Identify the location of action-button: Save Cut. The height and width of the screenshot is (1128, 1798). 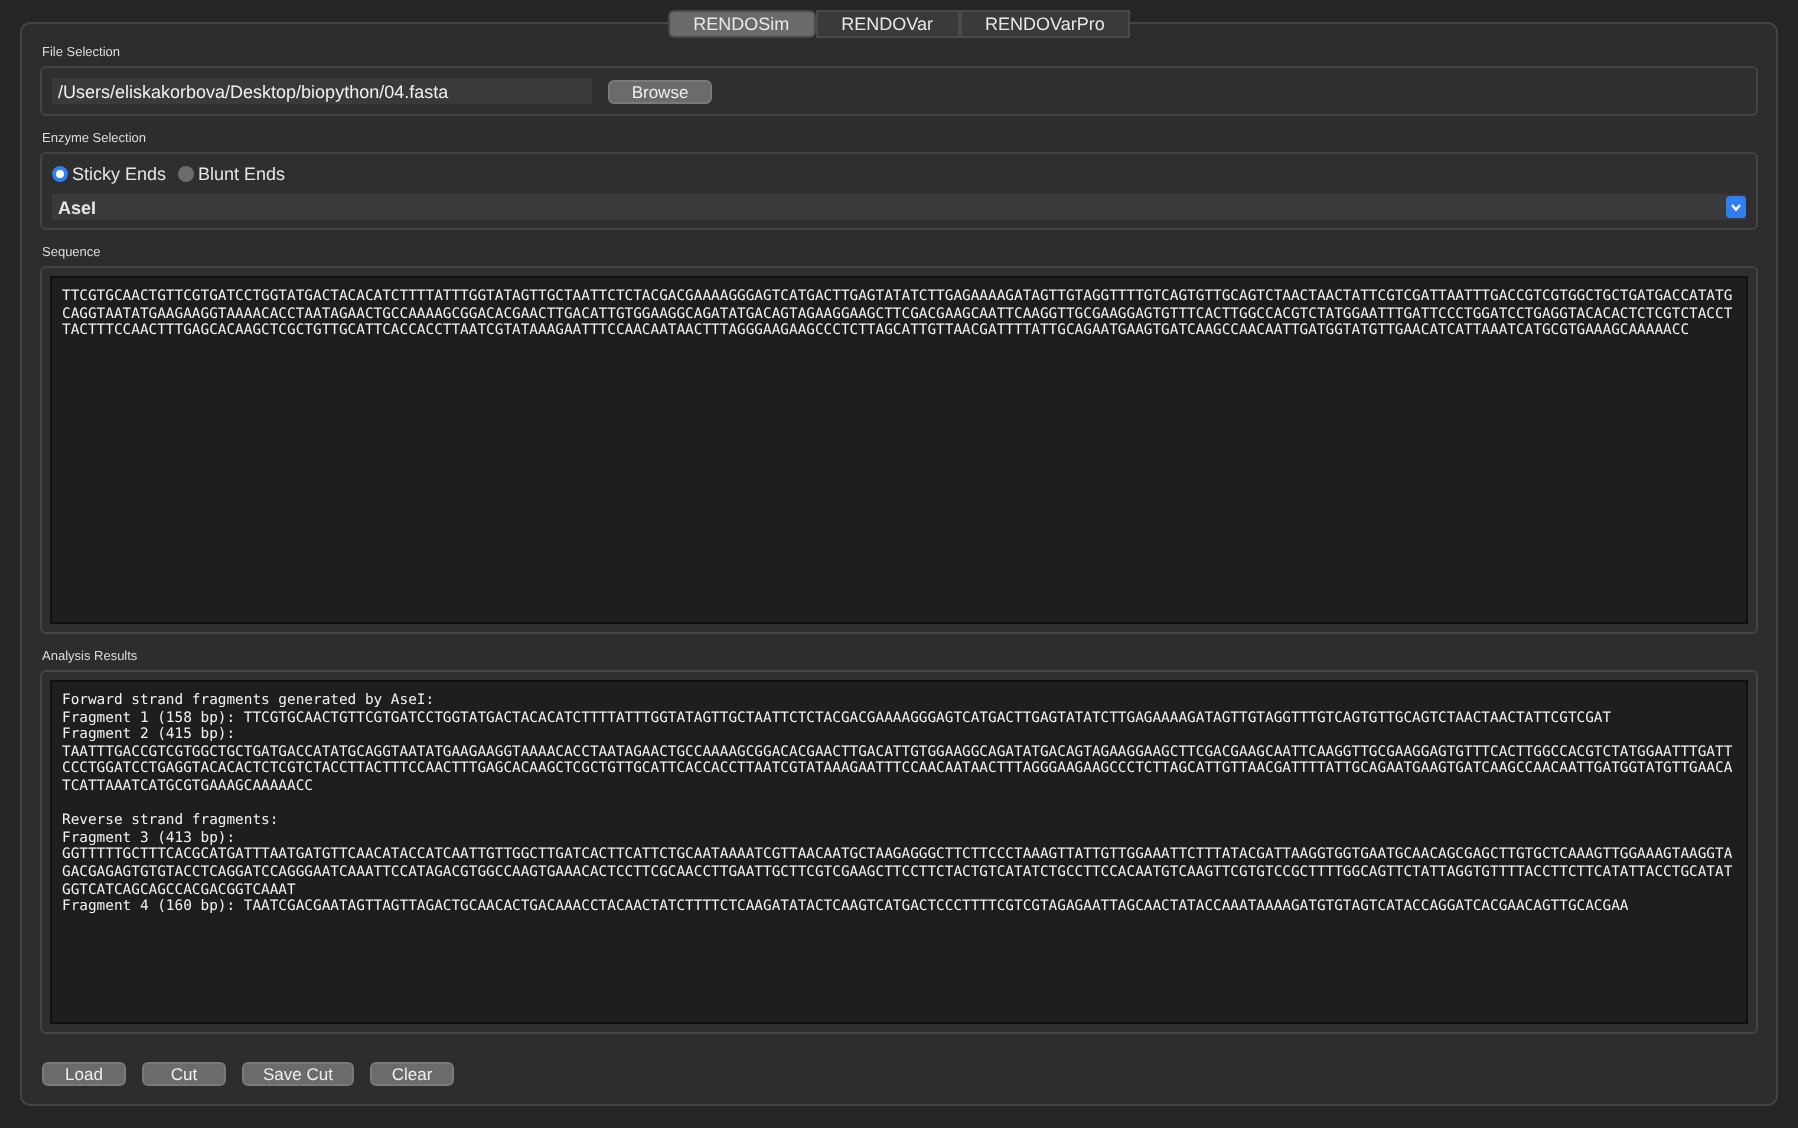
(298, 1074).